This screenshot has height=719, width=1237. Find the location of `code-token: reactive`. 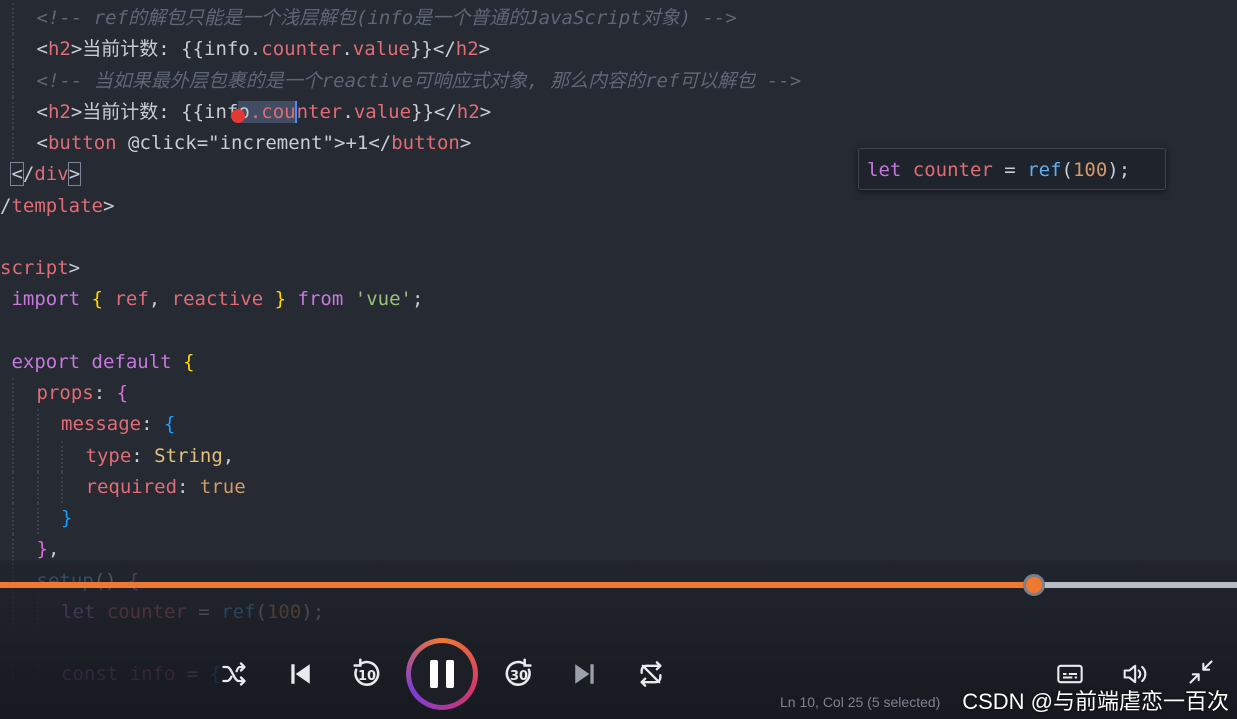

code-token: reactive is located at coordinates (217, 299).